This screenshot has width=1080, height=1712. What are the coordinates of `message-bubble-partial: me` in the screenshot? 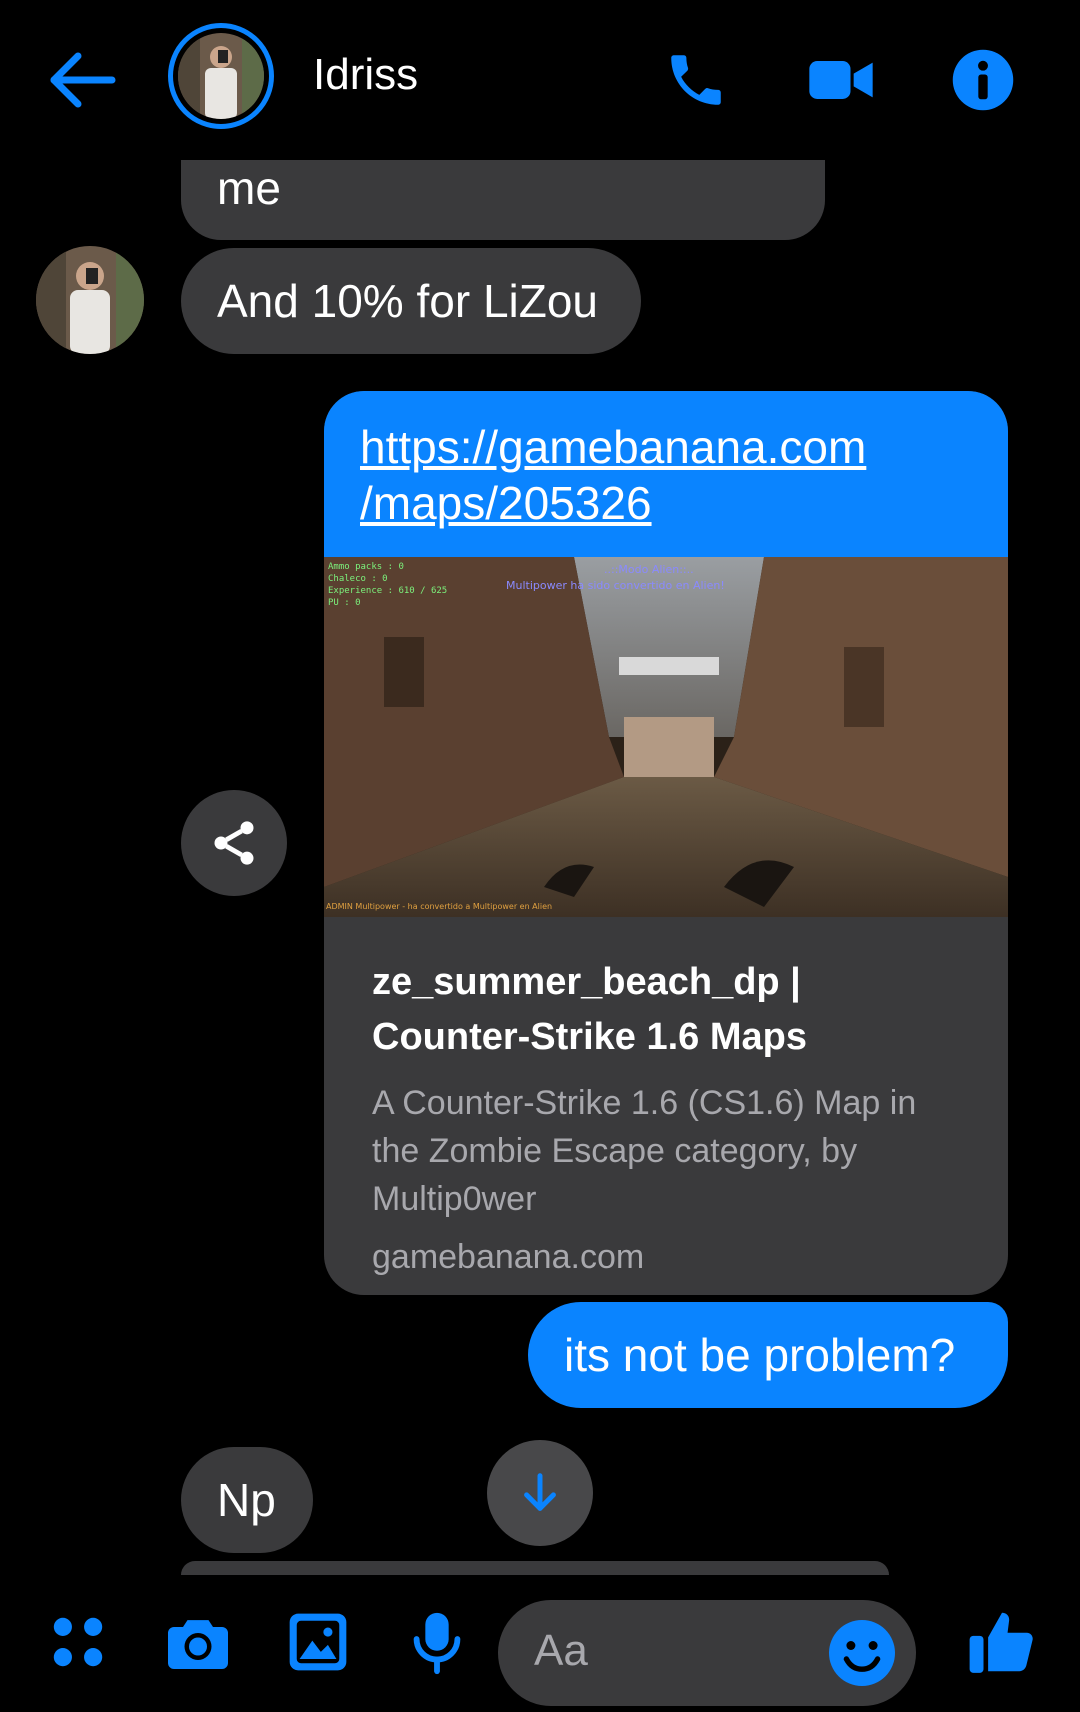 It's located at (503, 195).